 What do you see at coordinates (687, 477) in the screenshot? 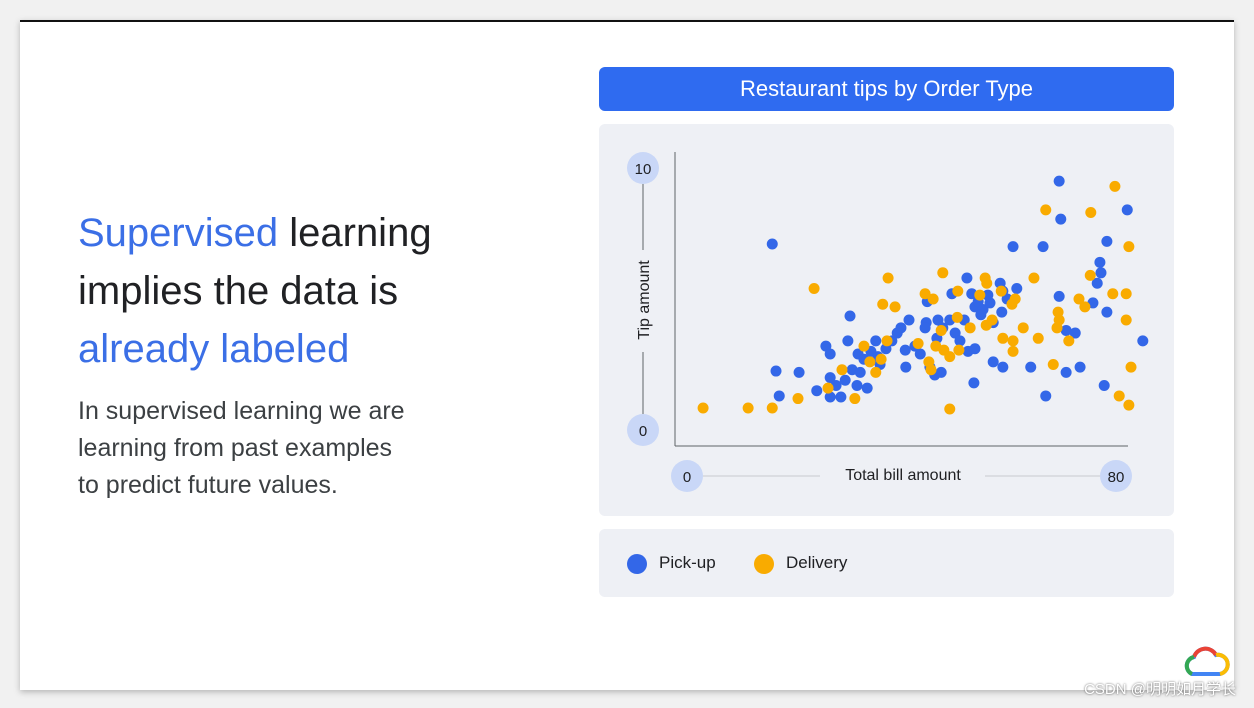
I see `x-tick-label: 0` at bounding box center [687, 477].